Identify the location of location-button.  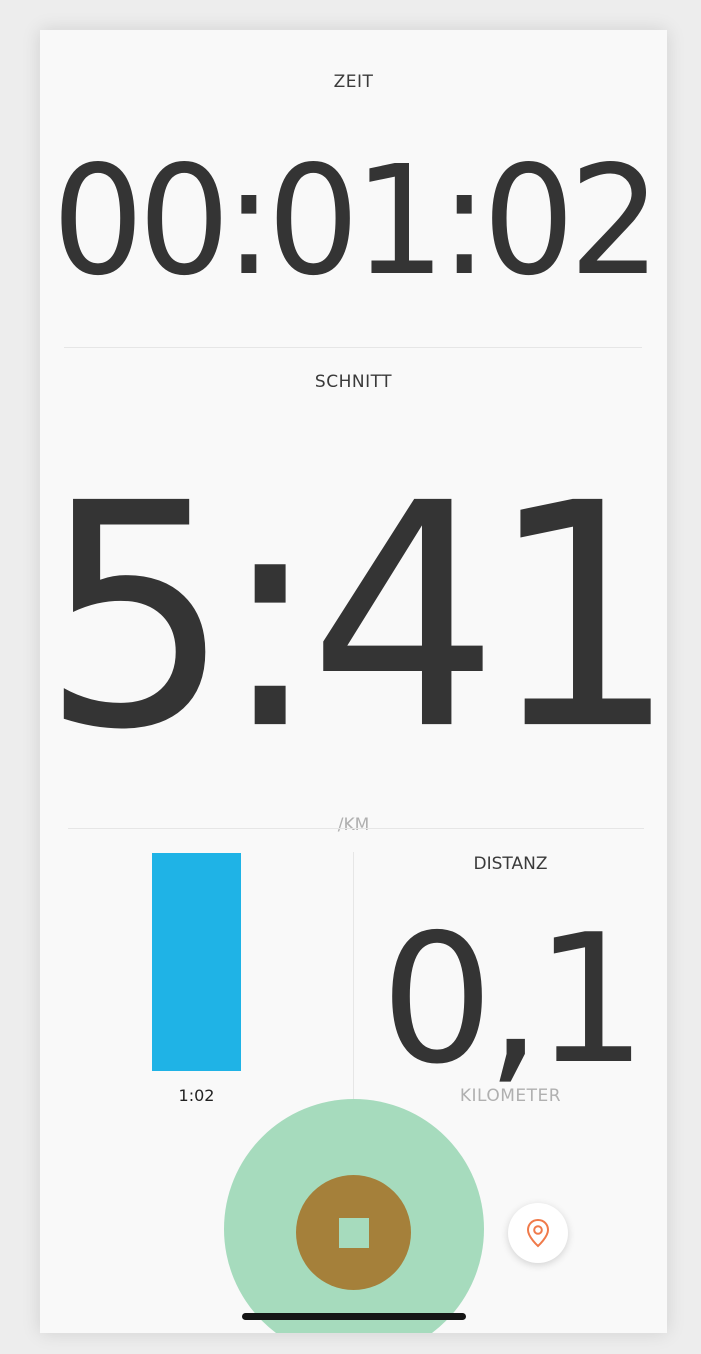
(538, 1233).